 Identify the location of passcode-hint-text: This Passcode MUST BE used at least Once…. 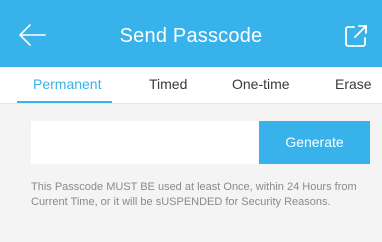
(194, 194).